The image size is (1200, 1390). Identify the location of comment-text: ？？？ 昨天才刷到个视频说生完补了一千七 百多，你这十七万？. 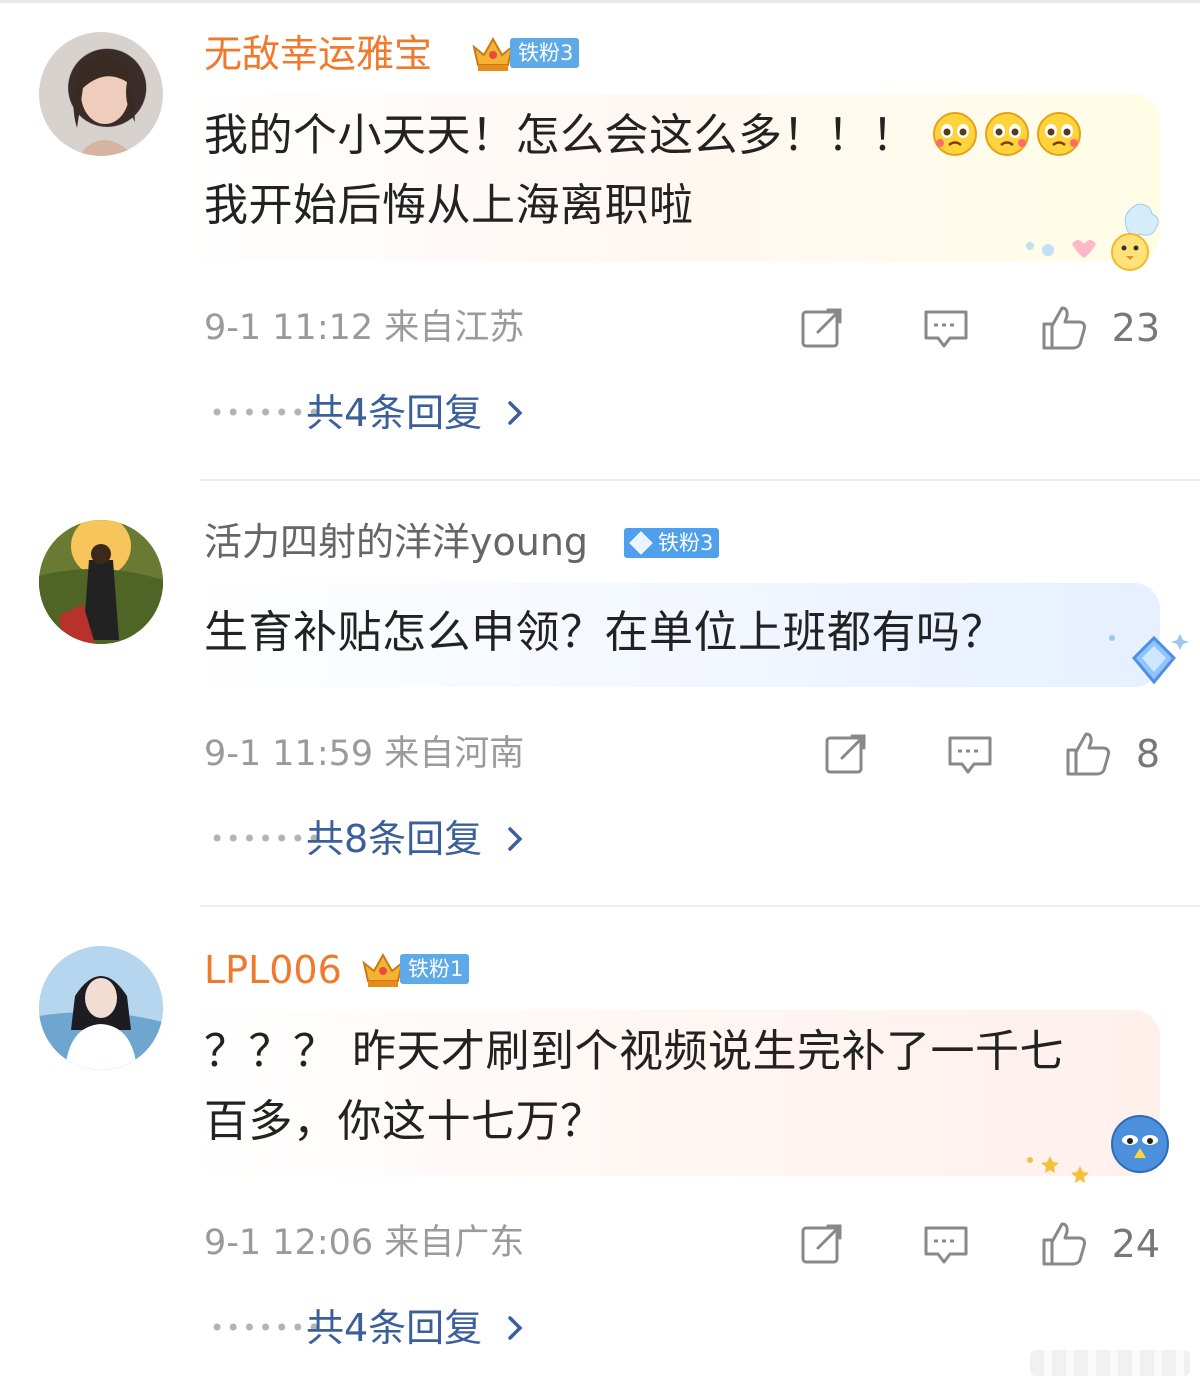
(674, 1087).